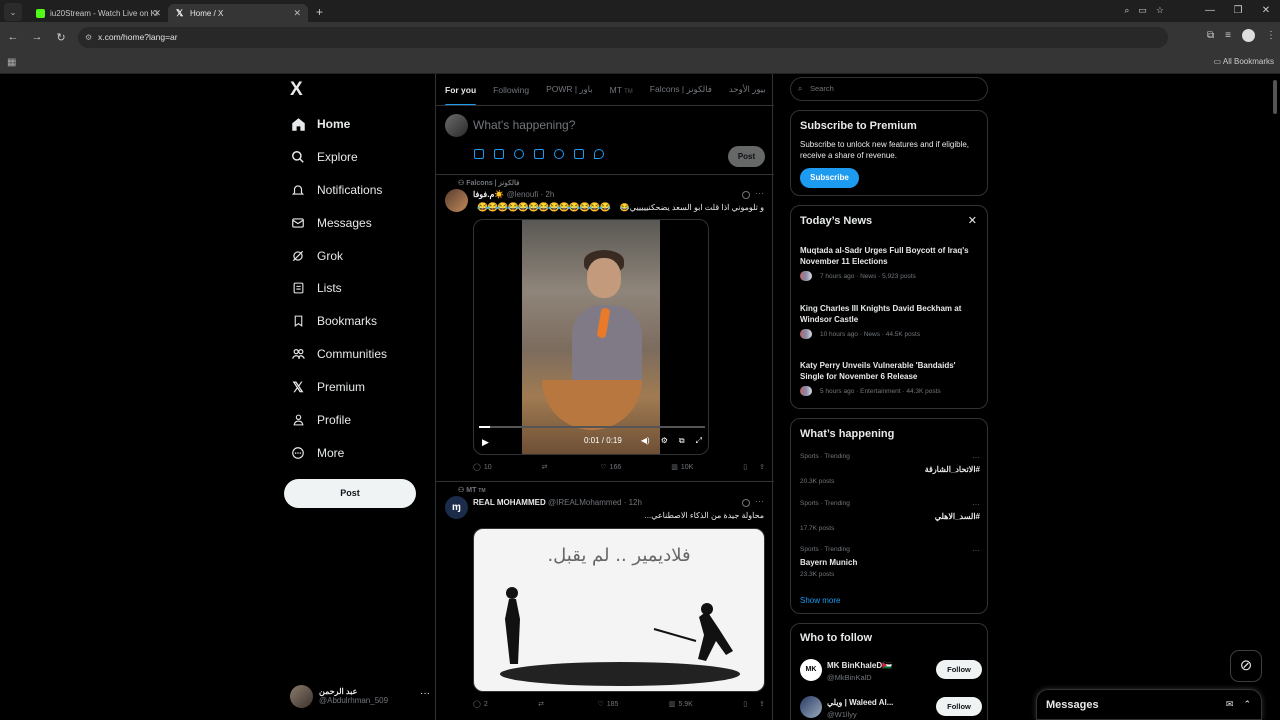 The image size is (1280, 720). I want to click on tab-following: Following, so click(511, 90).